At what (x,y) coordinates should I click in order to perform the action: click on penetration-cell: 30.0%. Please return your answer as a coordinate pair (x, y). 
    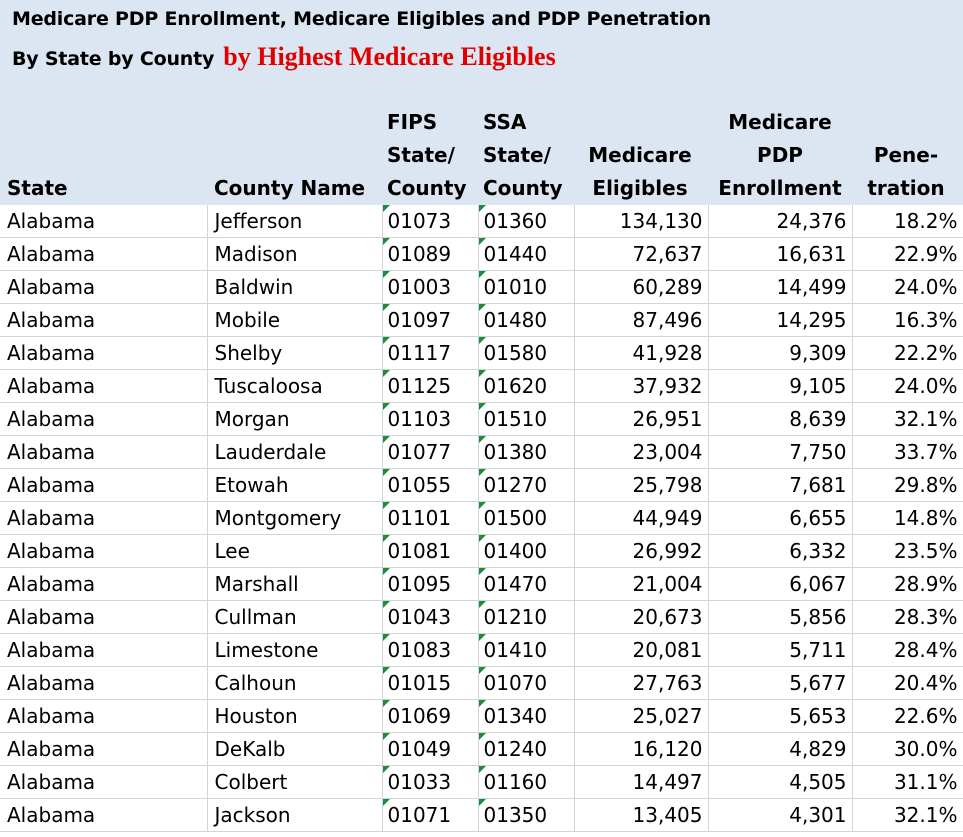
    Looking at the image, I should click on (907, 749).